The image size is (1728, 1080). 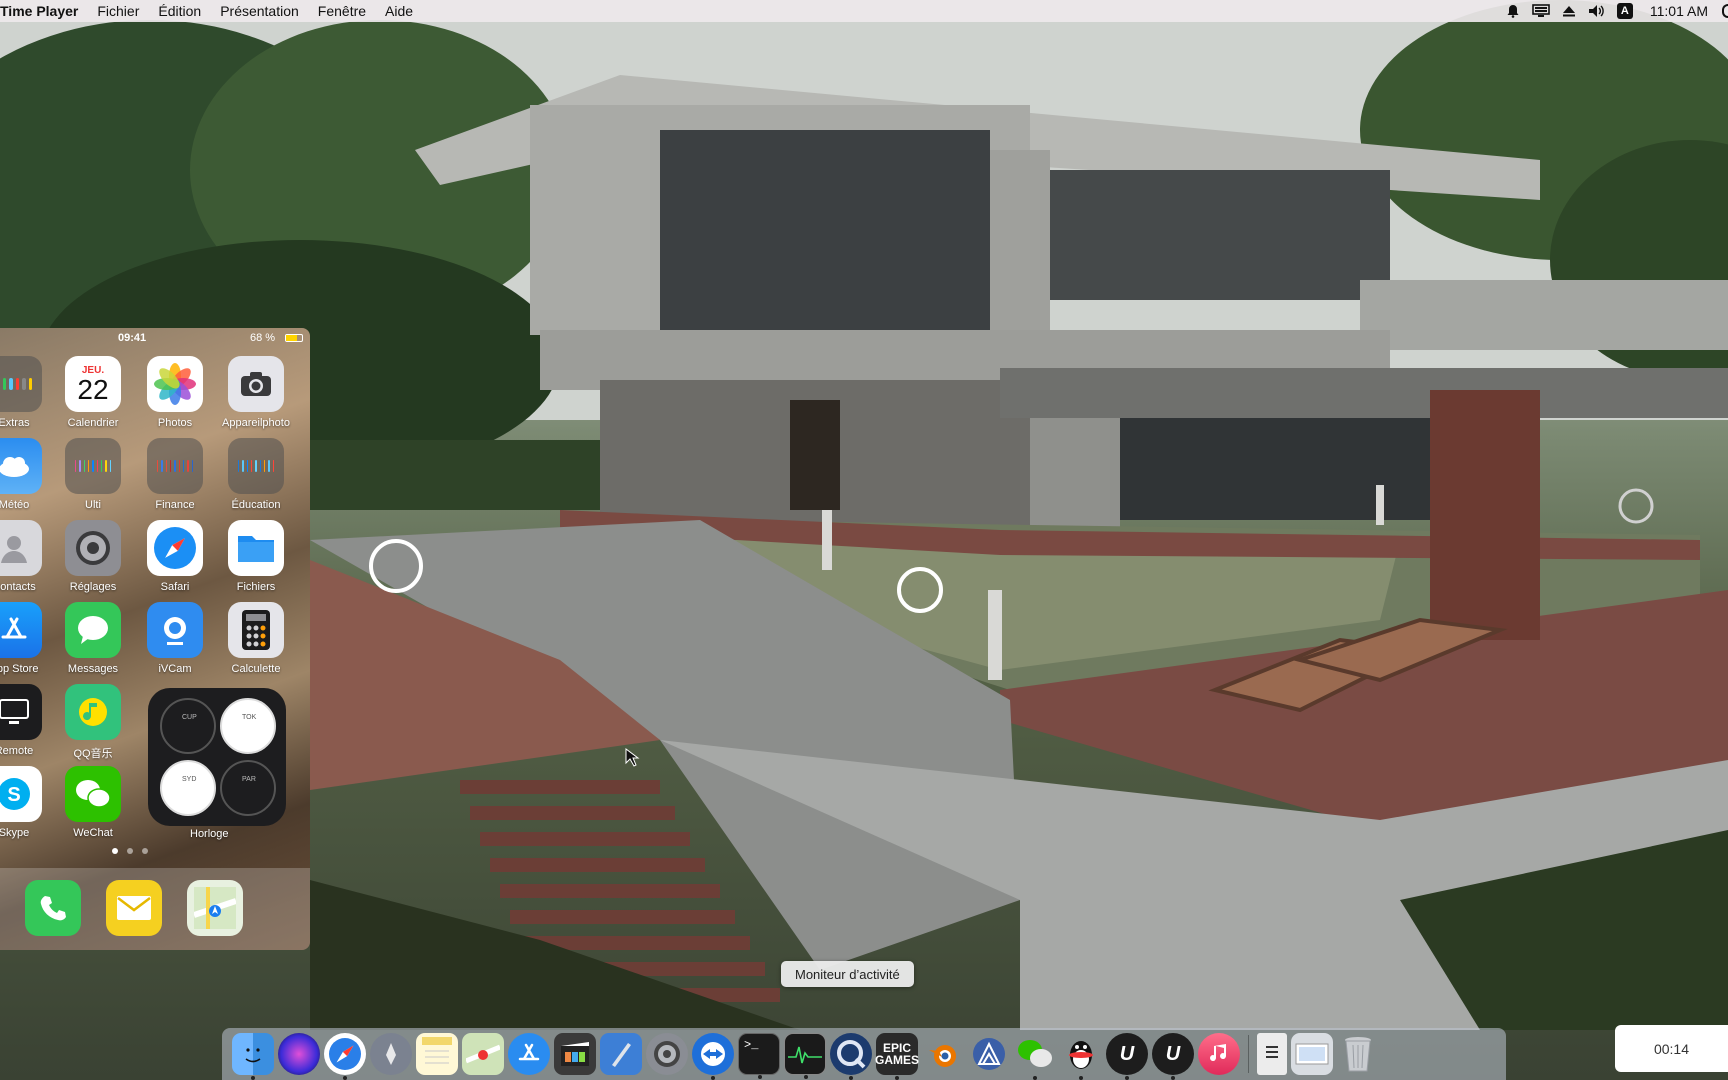 What do you see at coordinates (39, 11) in the screenshot?
I see `app-menu: Time Player` at bounding box center [39, 11].